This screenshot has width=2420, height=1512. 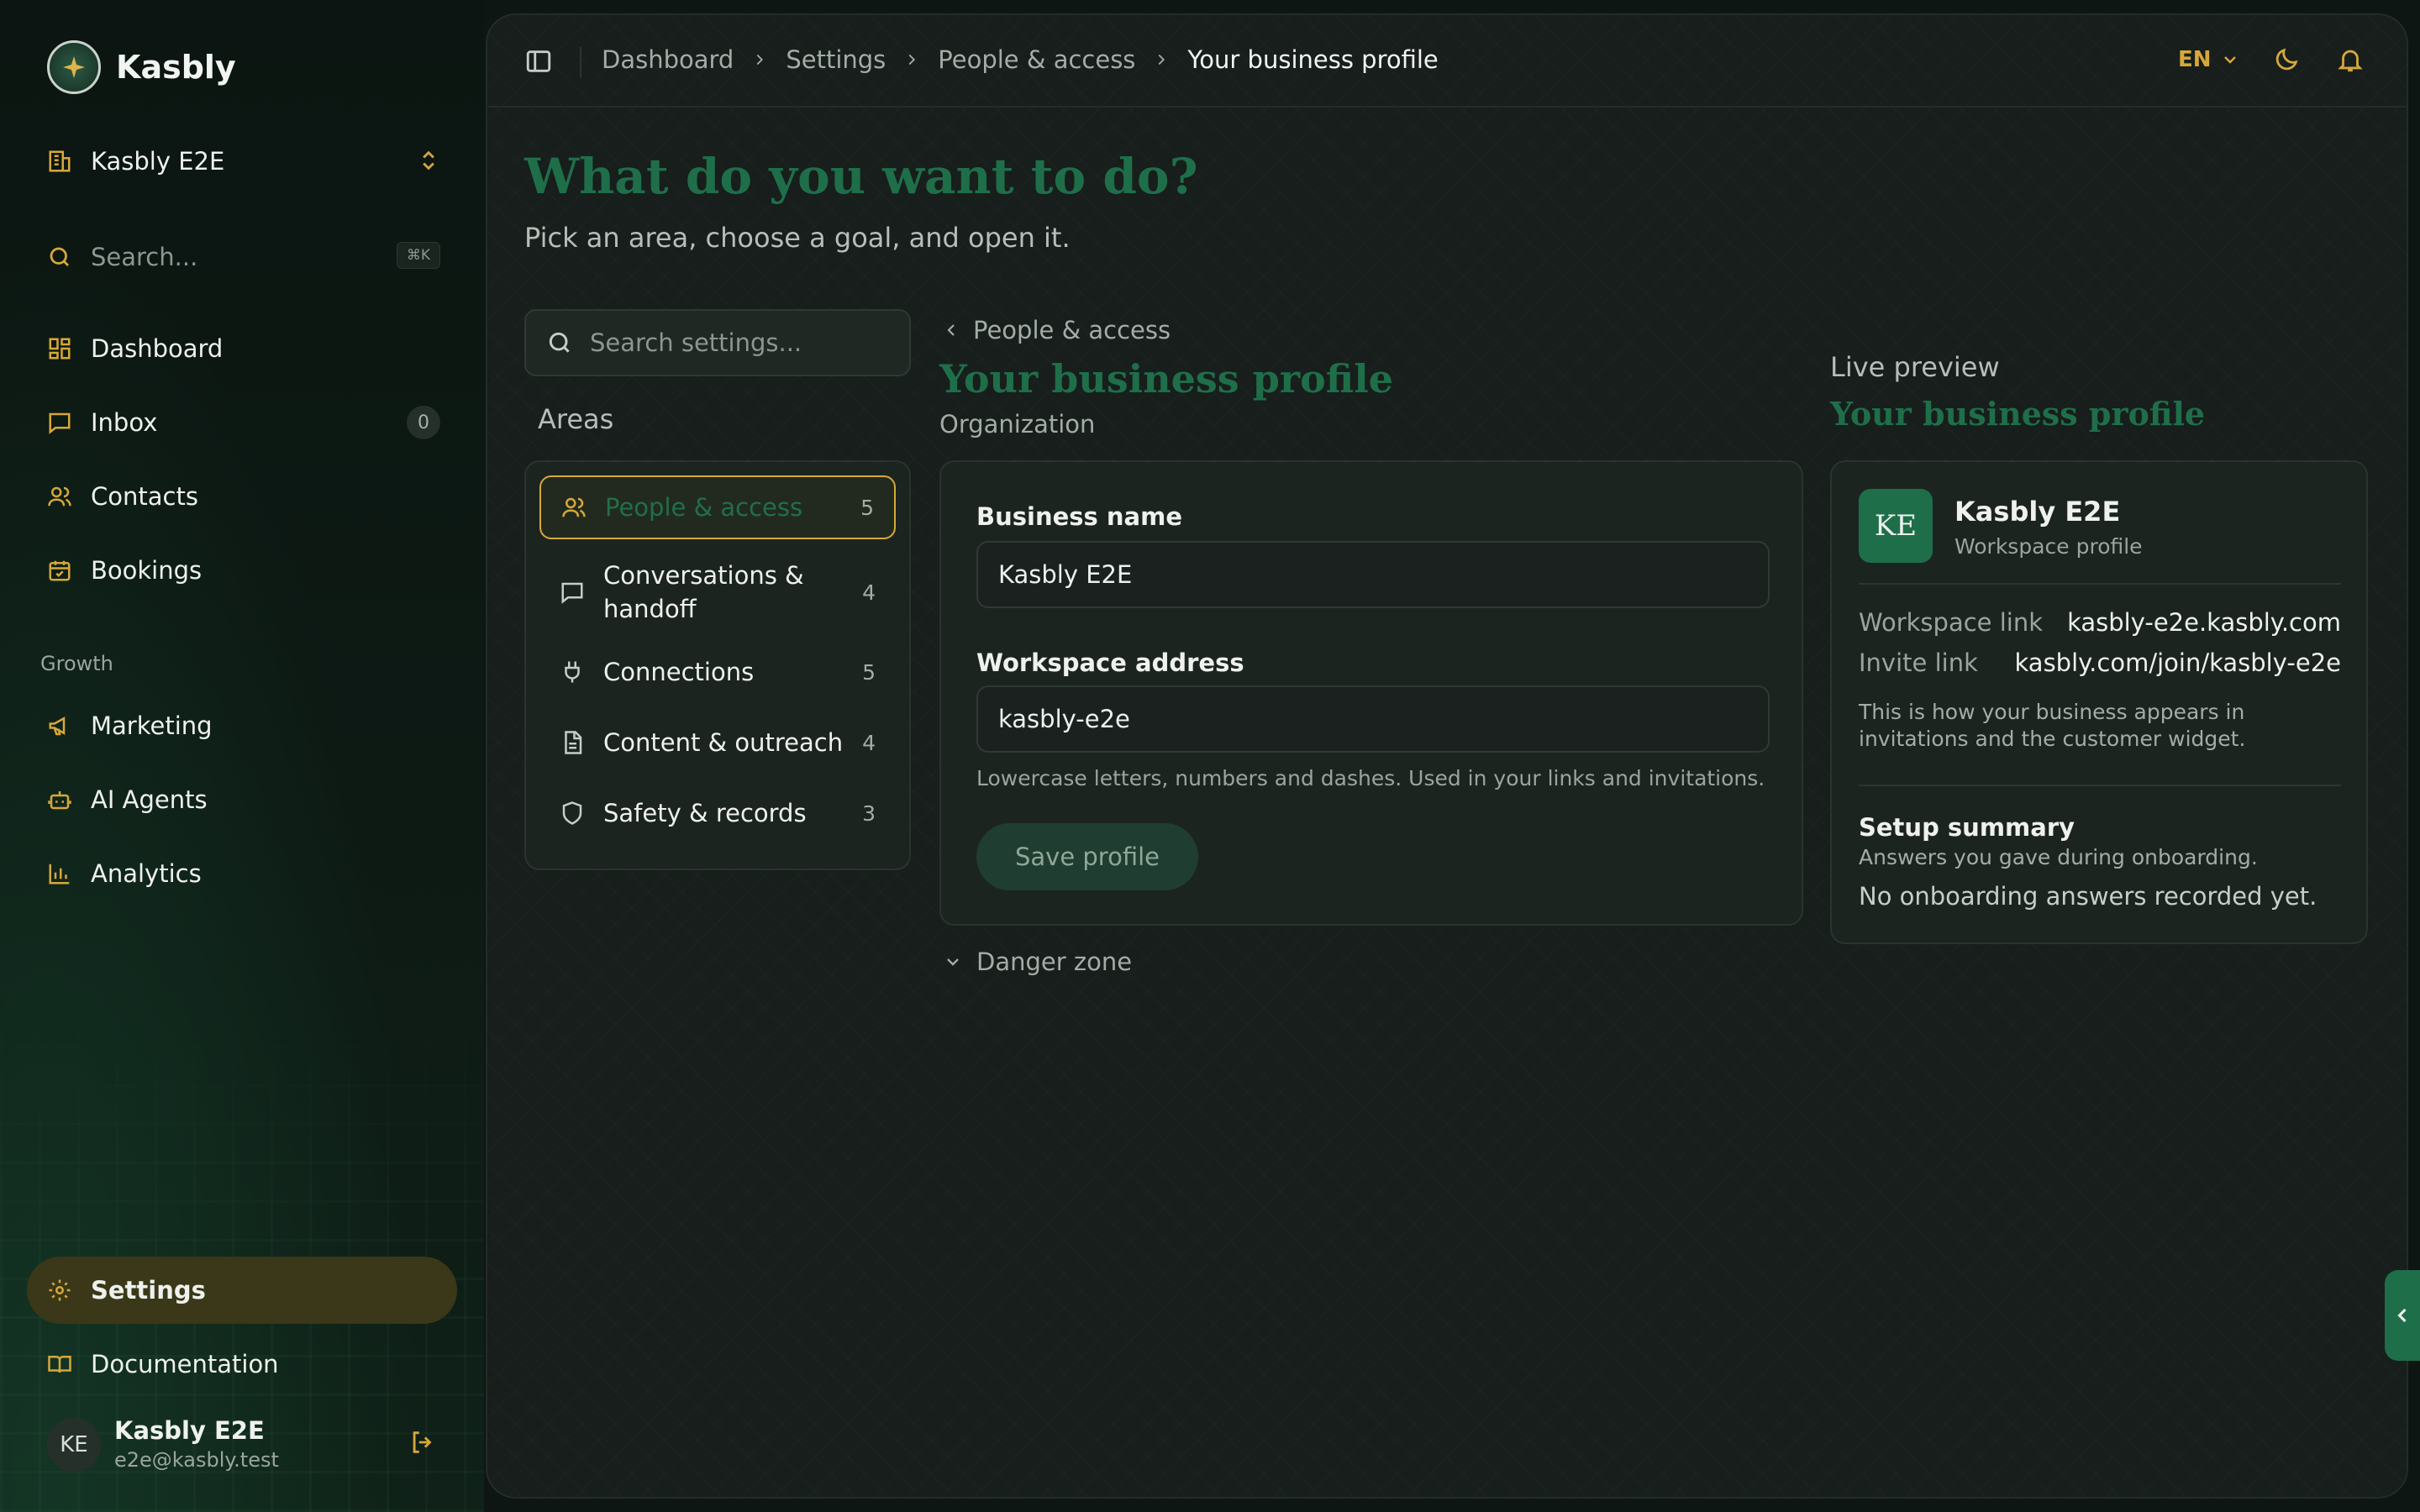 I want to click on sidebar-item-ai-agents: AI Agents, so click(x=243, y=800).